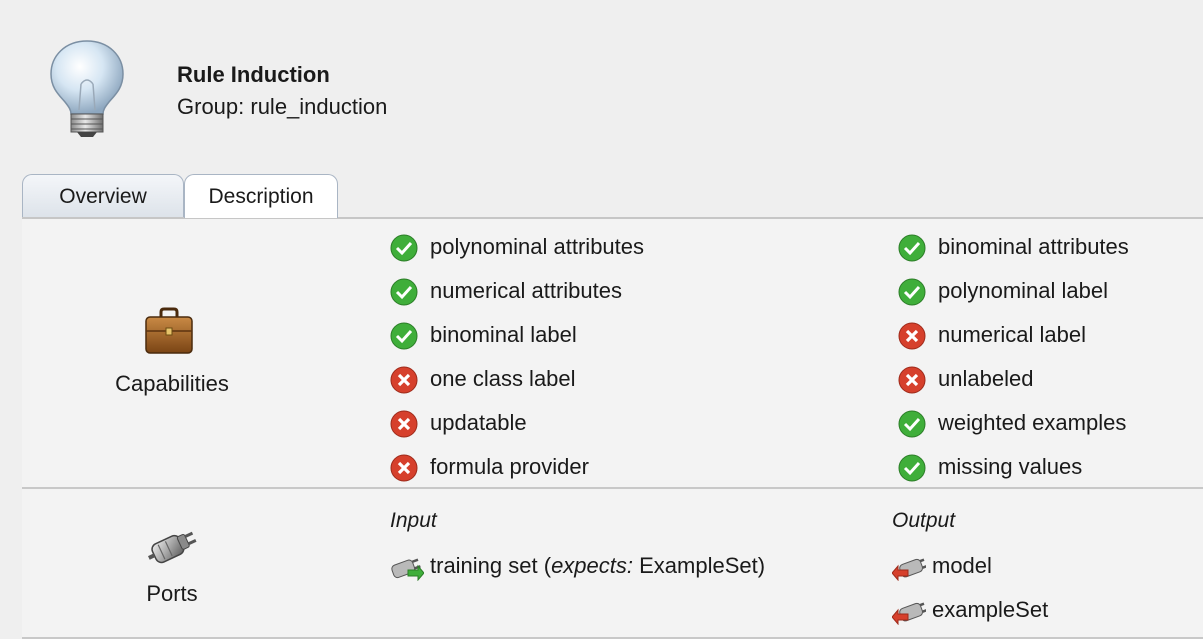 The height and width of the screenshot is (639, 1203). I want to click on output-port-name: model, so click(962, 565).